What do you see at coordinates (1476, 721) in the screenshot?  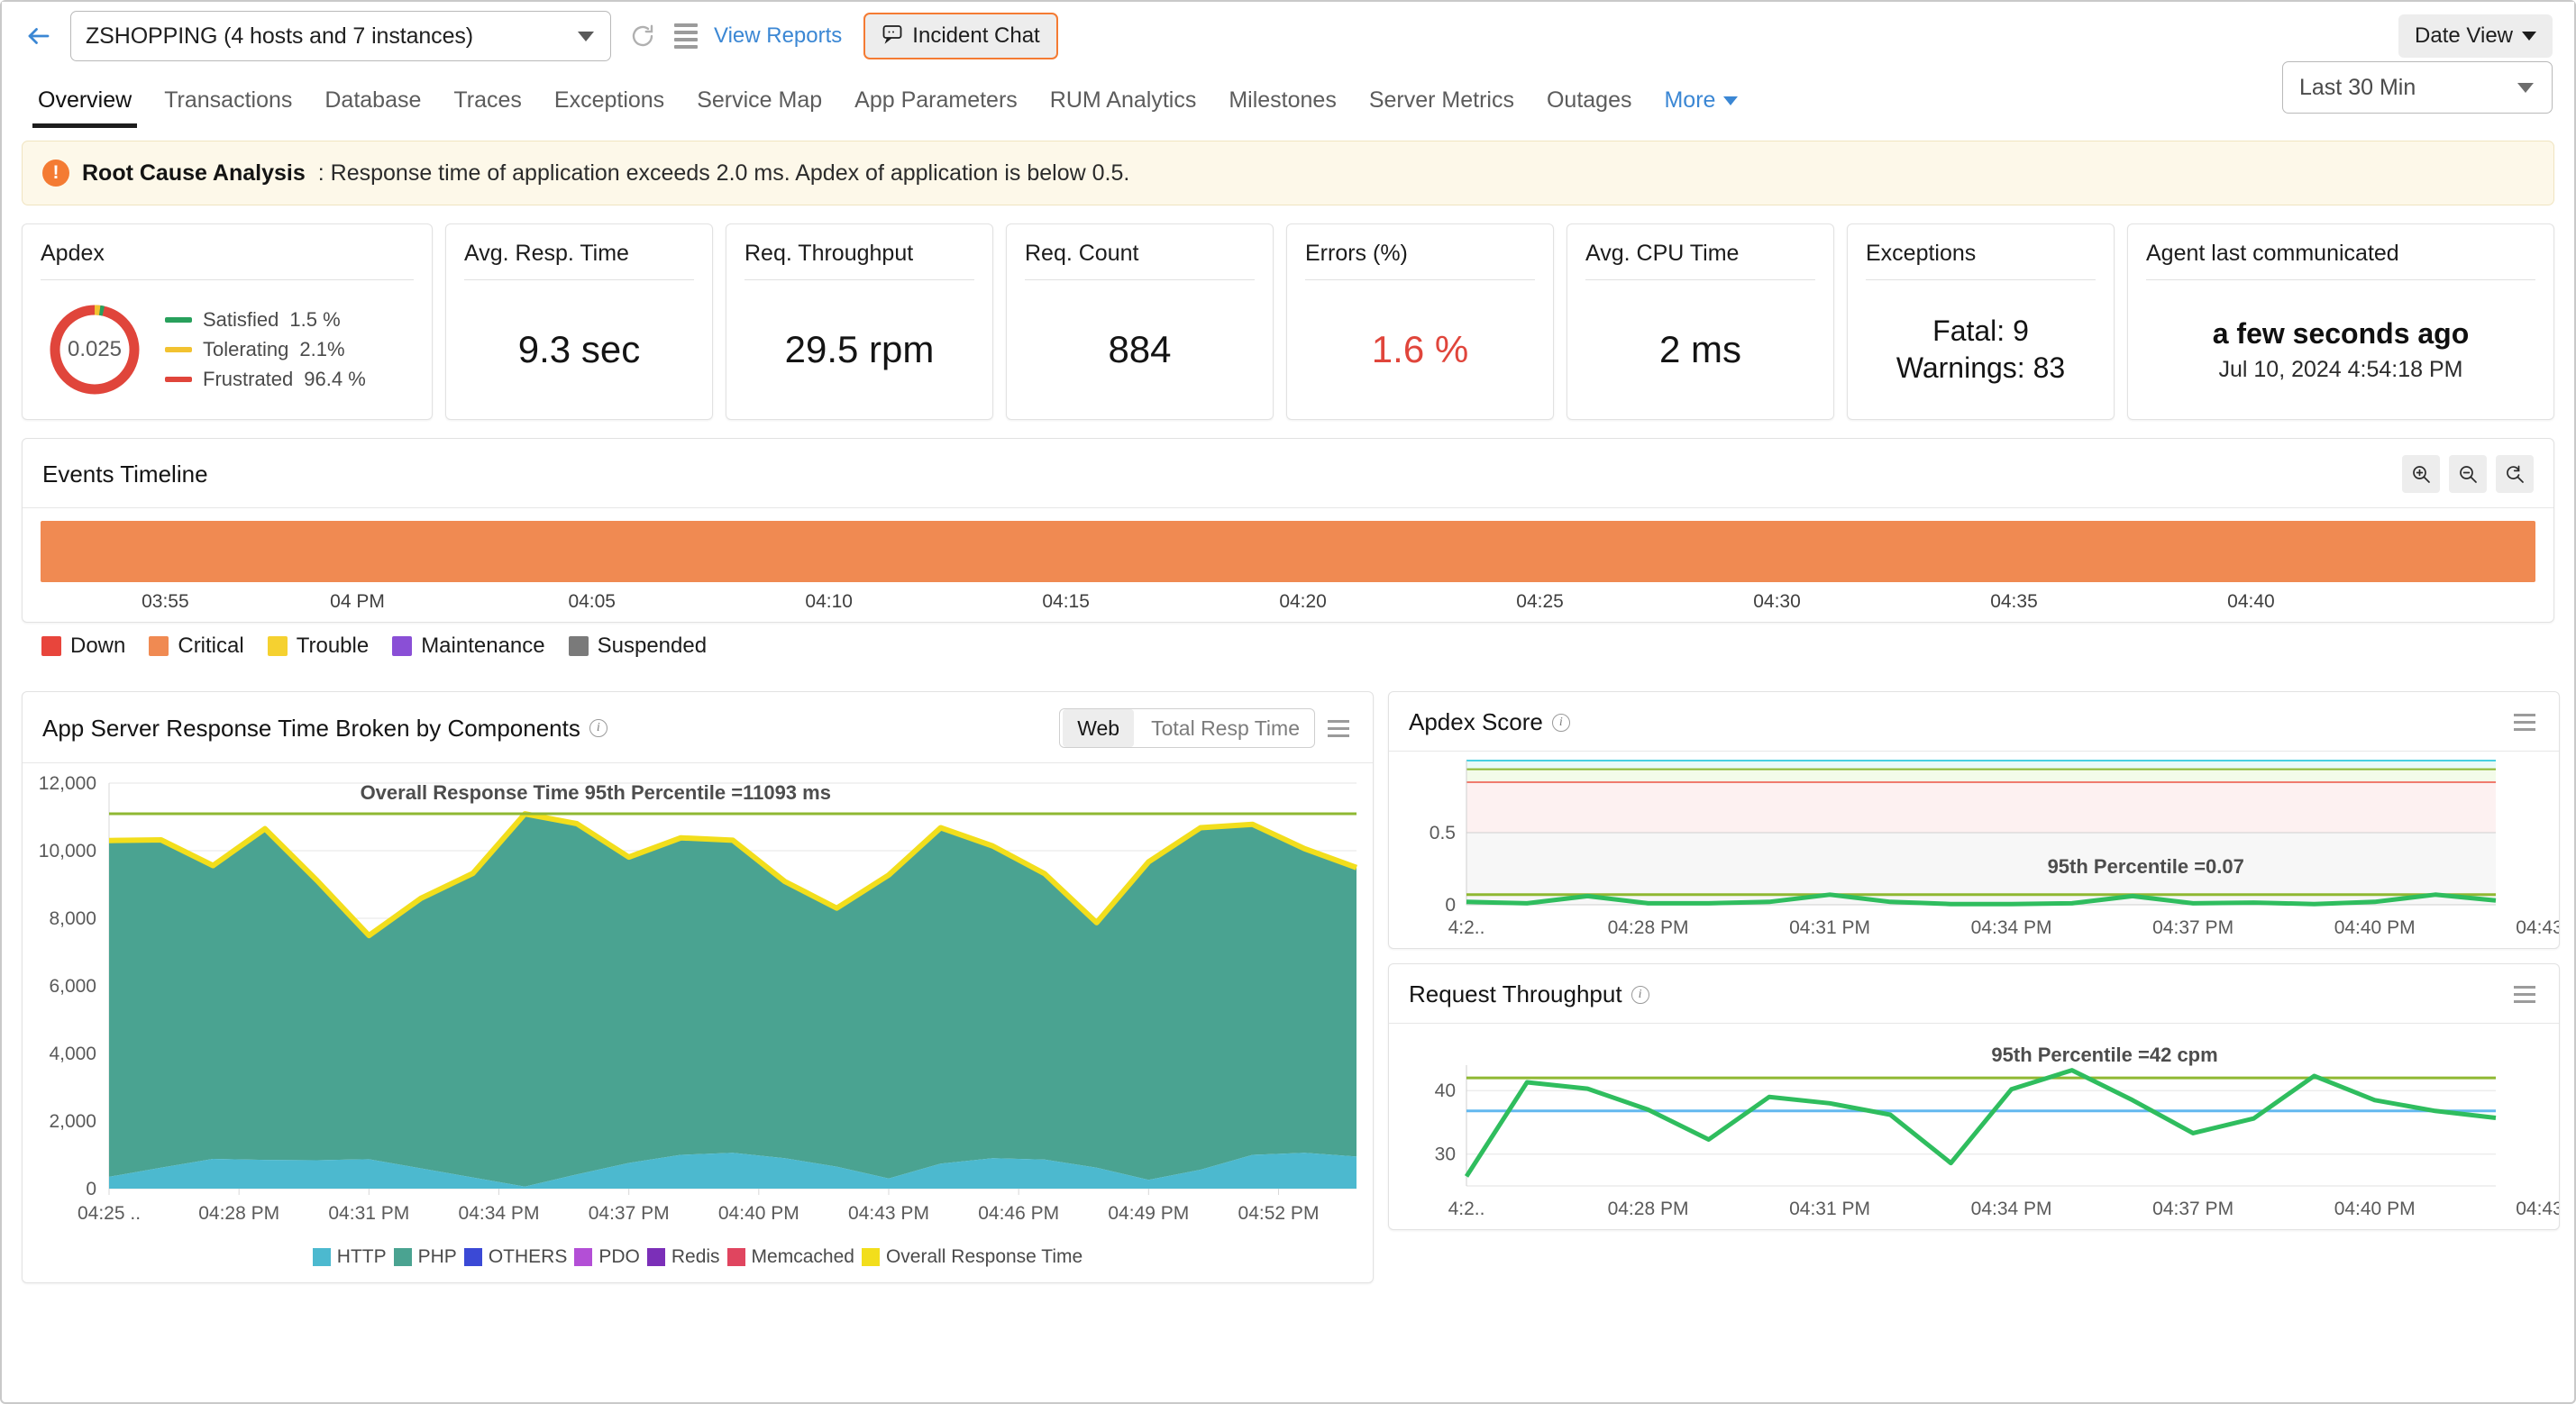 I see `panel-title-text: Apdex Score` at bounding box center [1476, 721].